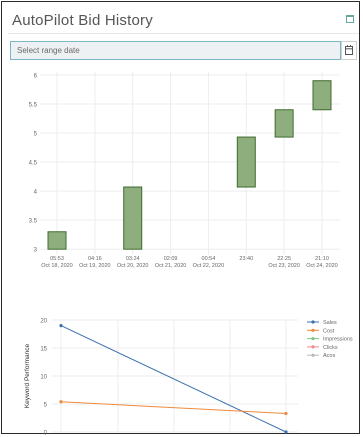 The image size is (363, 437). Describe the element at coordinates (95, 259) in the screenshot. I see `bar-chart-xtick-time: 04:16` at that location.